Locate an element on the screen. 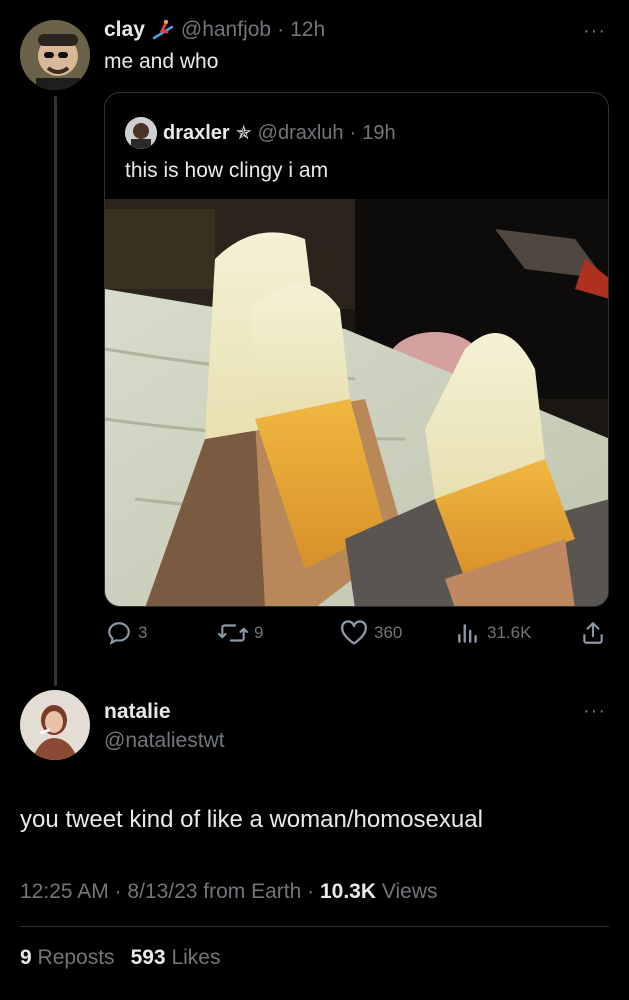 The height and width of the screenshot is (1000, 629). quoted-tweet-text: this is how clingy i am is located at coordinates (227, 170).